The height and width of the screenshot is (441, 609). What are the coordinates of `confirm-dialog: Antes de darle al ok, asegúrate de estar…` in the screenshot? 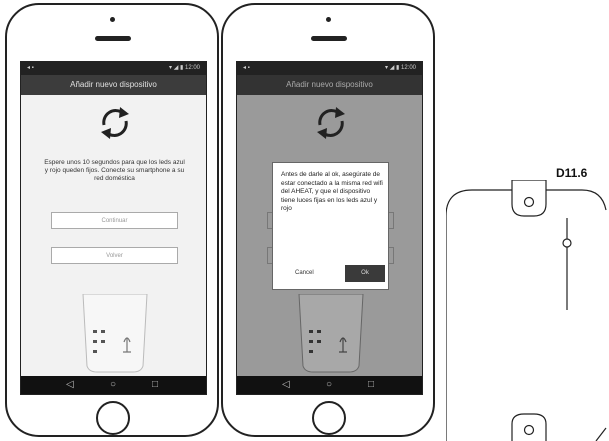 It's located at (330, 226).